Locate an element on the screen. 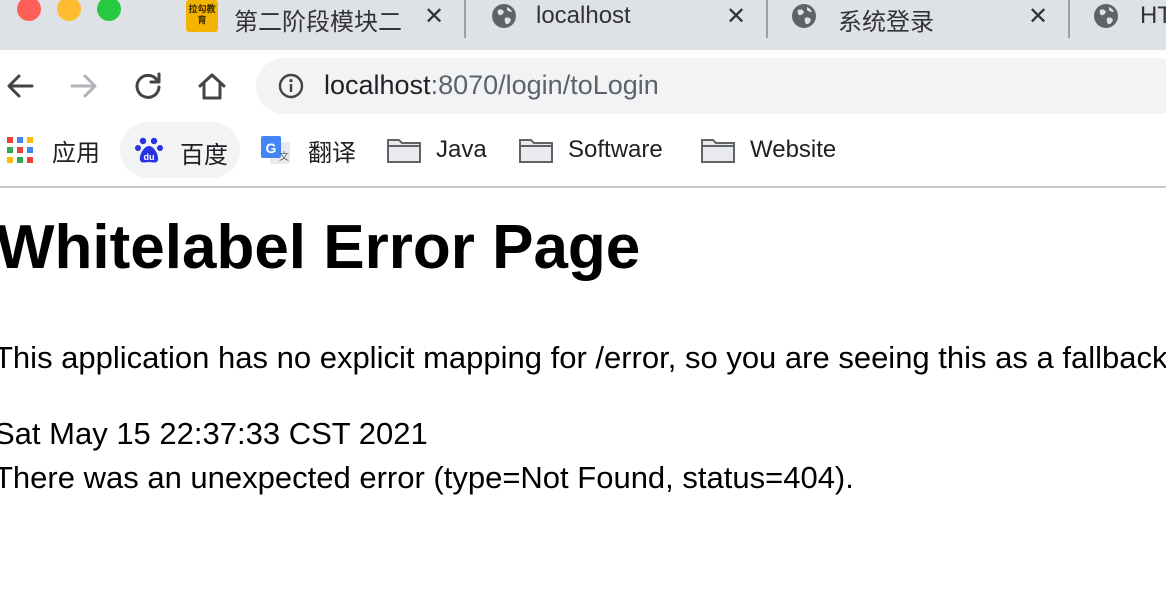 The image size is (1166, 600). window-minimize-button is located at coordinates (69, 10).